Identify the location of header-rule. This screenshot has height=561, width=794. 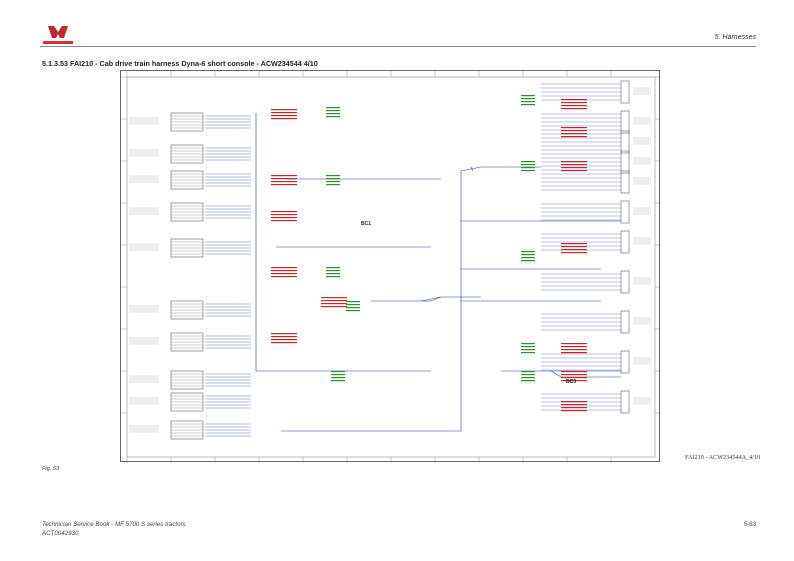
(398, 46).